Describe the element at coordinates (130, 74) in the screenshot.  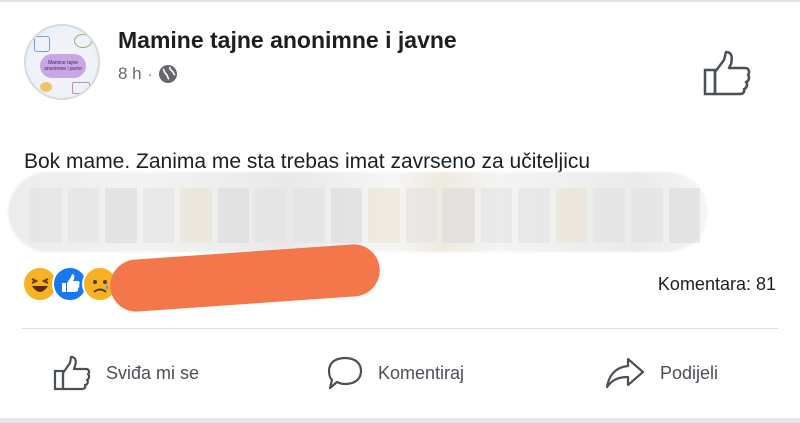
I see `post-time: 8 h` at that location.